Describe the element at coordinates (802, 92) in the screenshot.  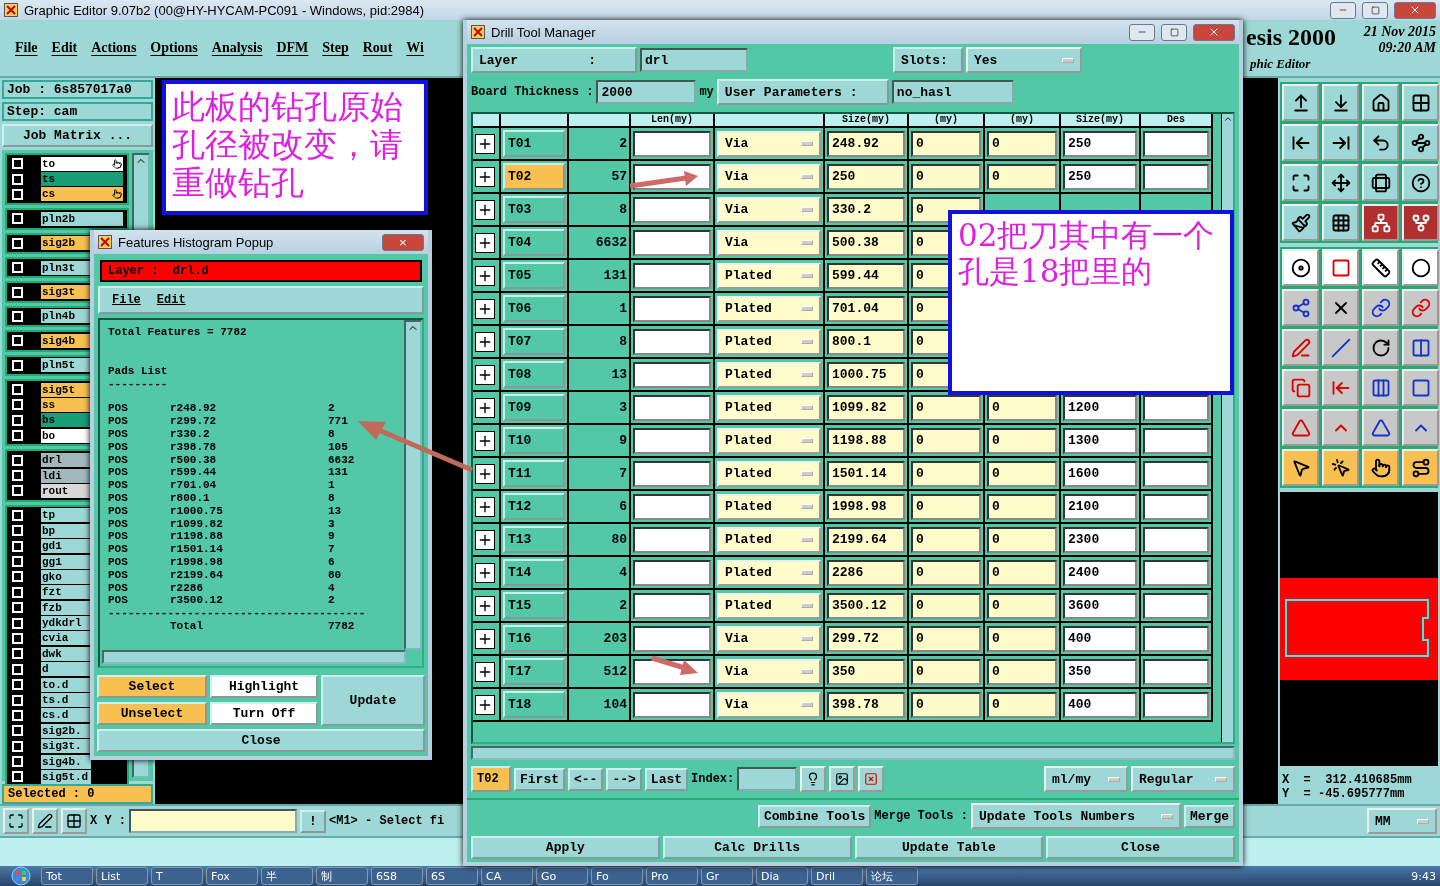
I see `user-parameters-button: User Parameters :` at that location.